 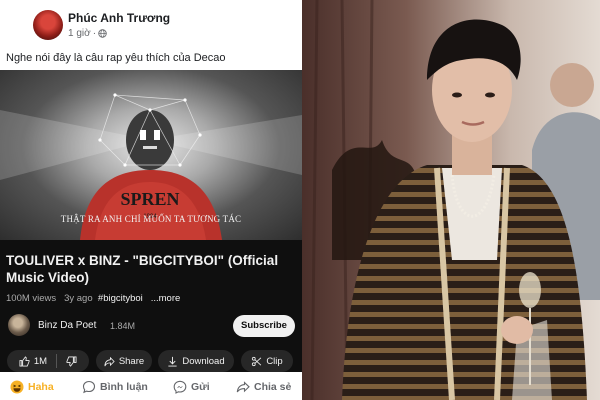 I want to click on thumbs-up-icon, so click(x=24, y=361).